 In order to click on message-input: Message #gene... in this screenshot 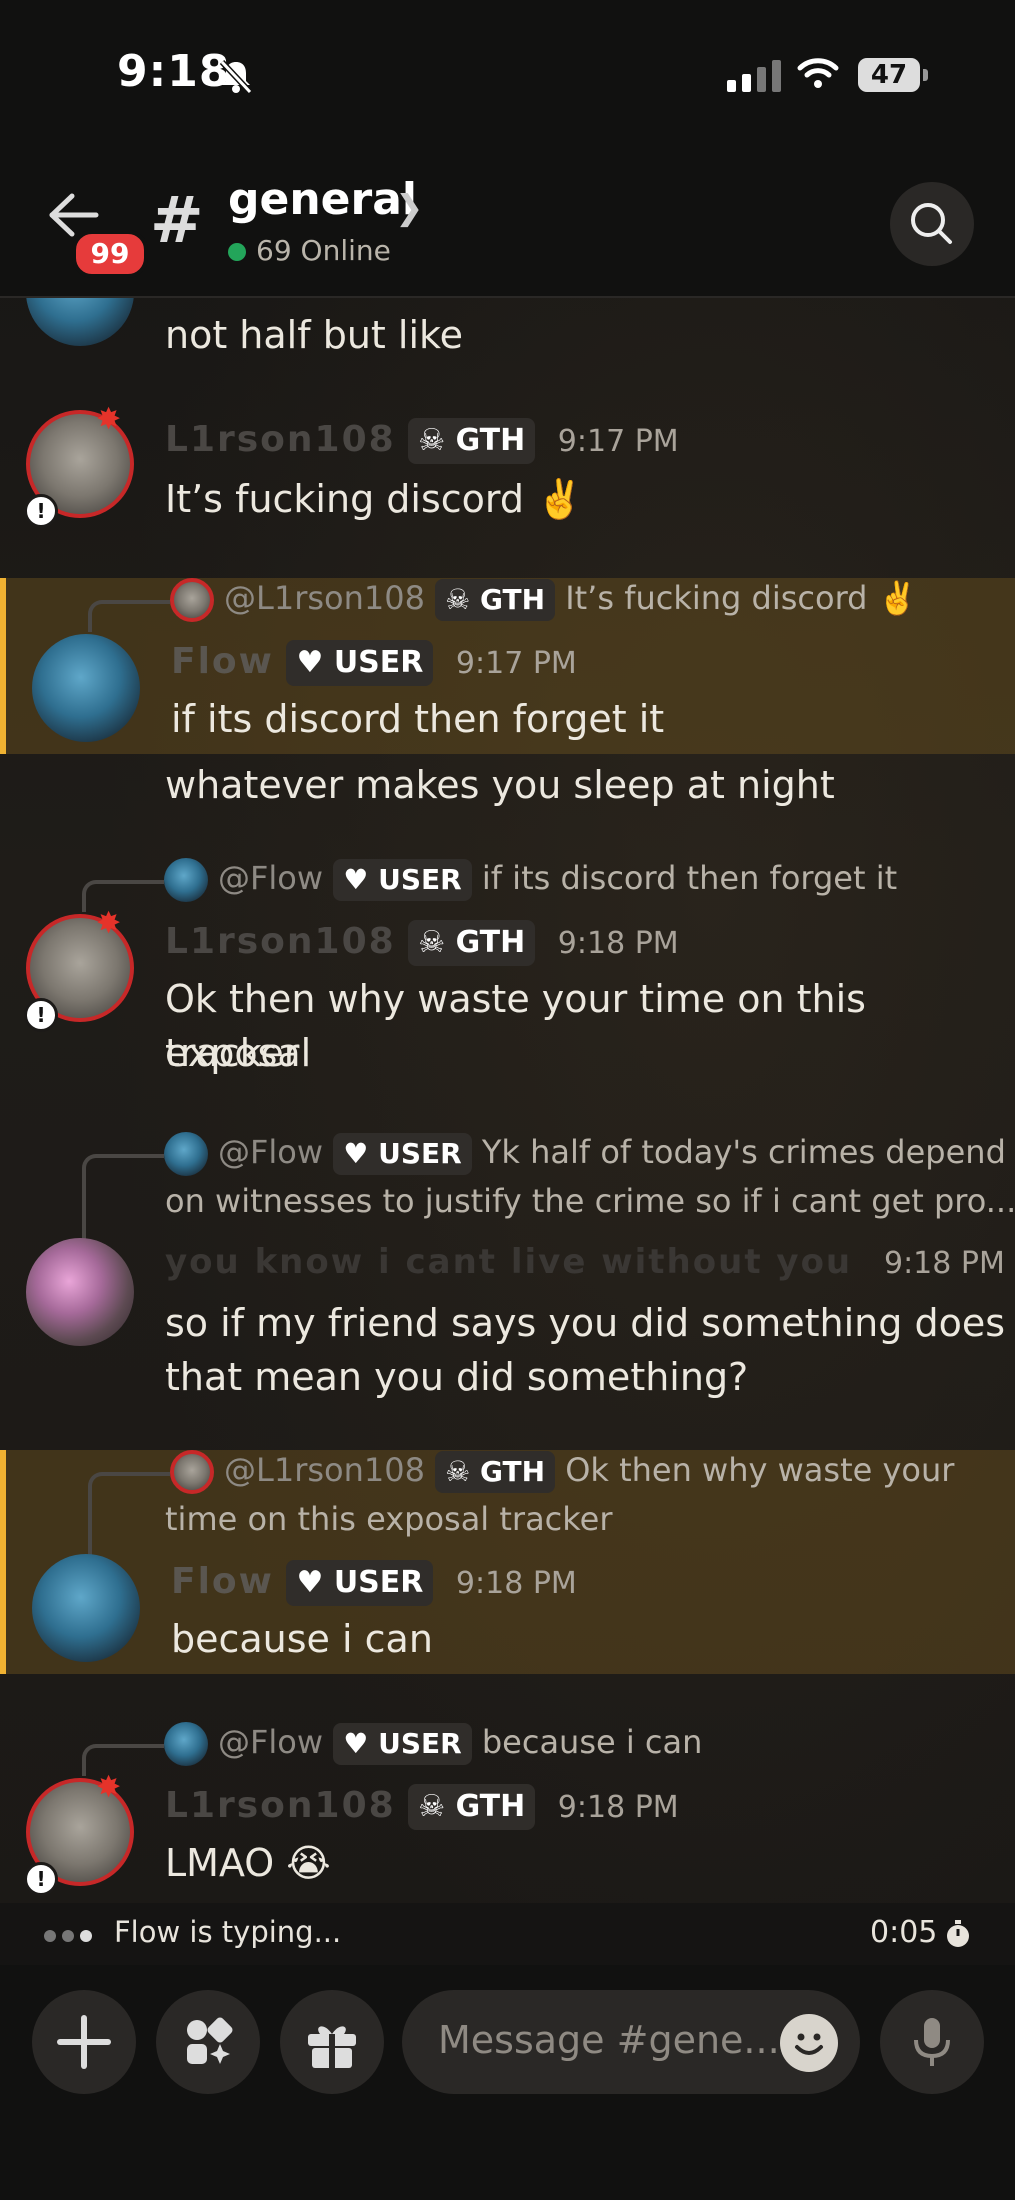, I will do `click(631, 2042)`.